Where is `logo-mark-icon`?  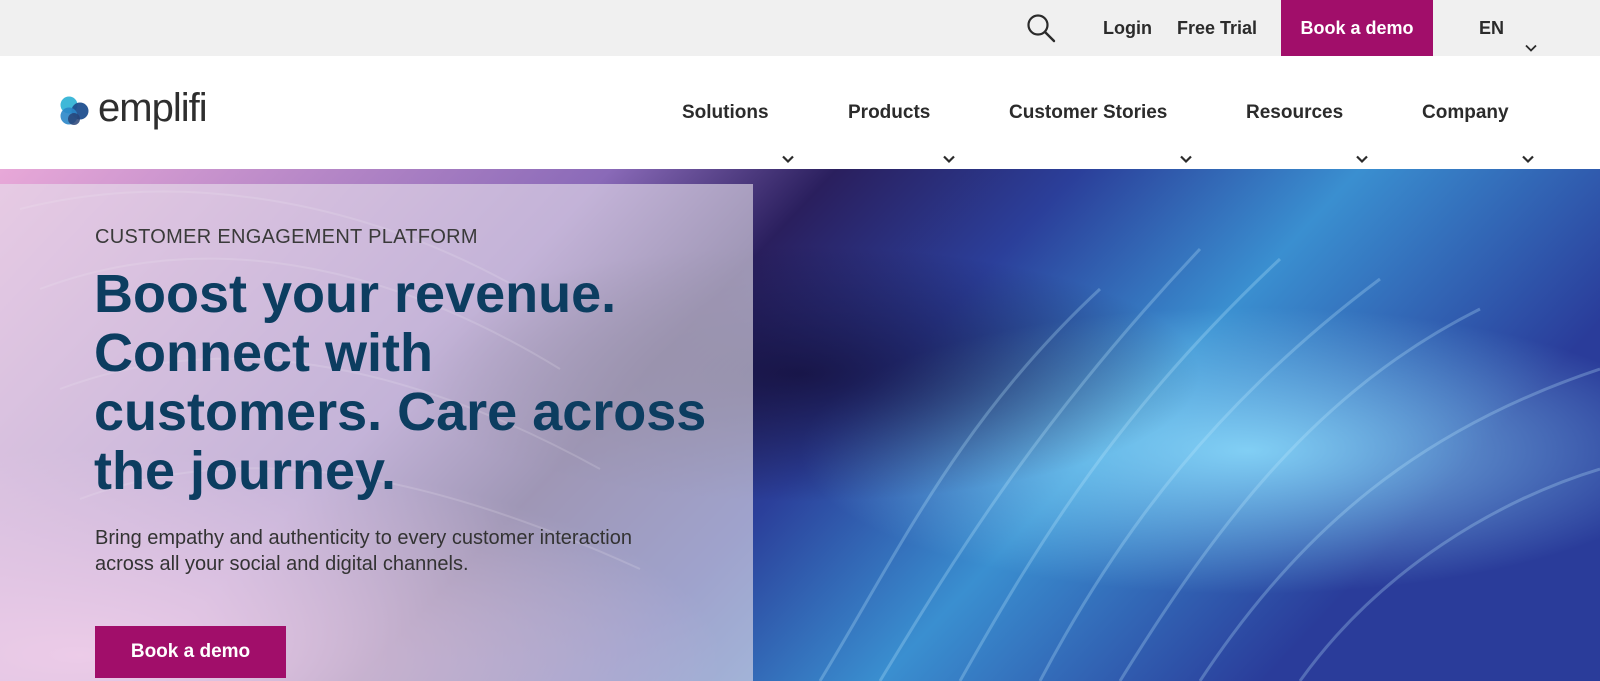 logo-mark-icon is located at coordinates (75, 112).